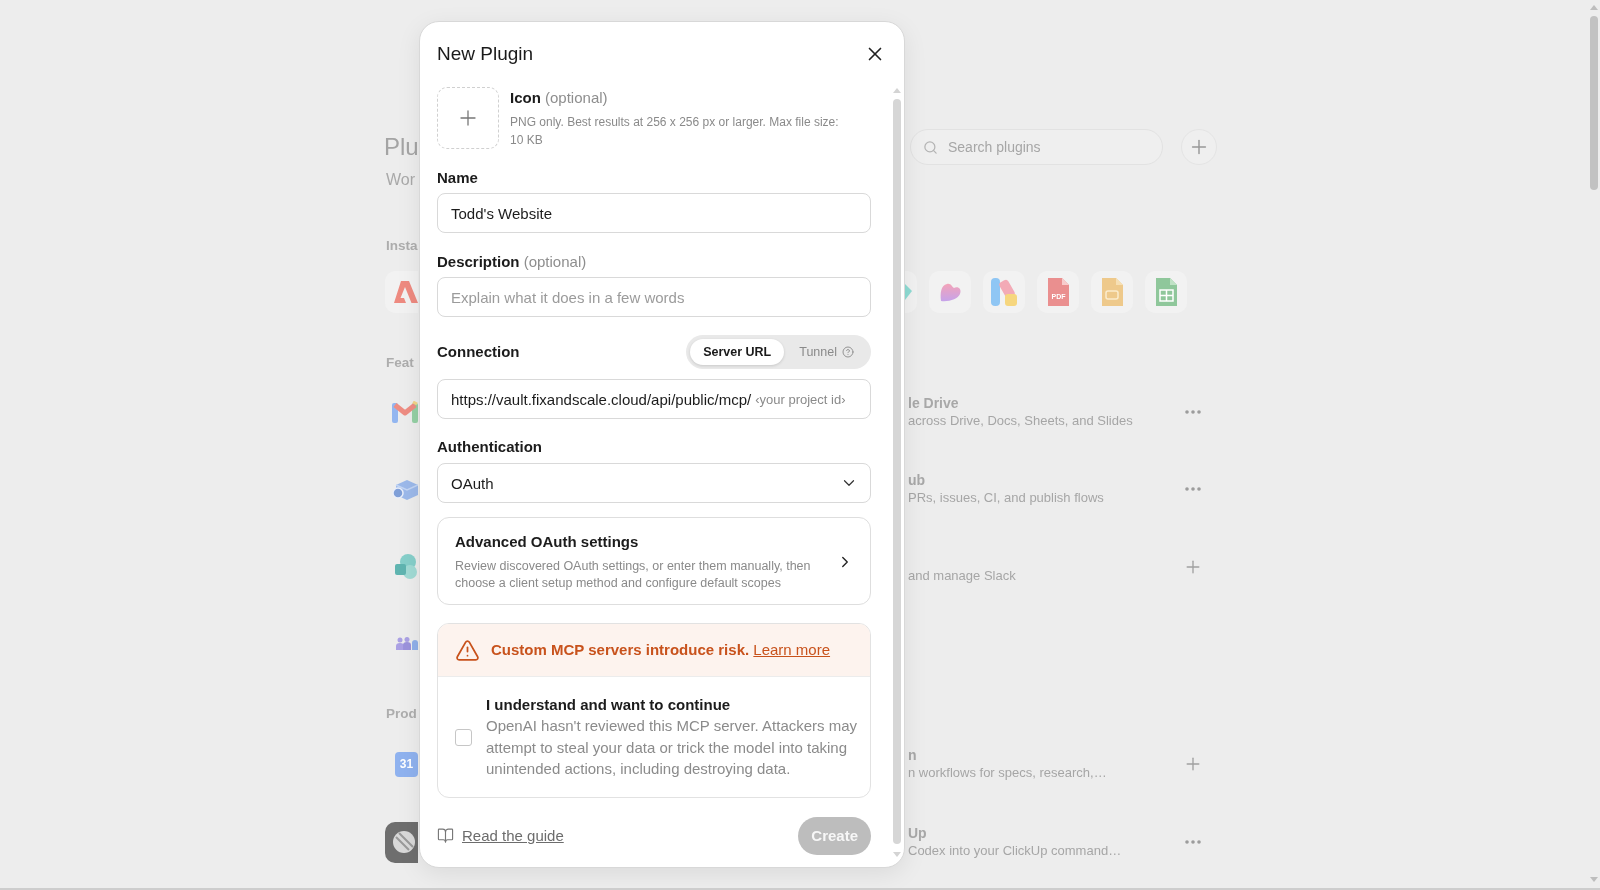  Describe the element at coordinates (962, 576) in the screenshot. I see `plugin-description: and manage Slack` at that location.